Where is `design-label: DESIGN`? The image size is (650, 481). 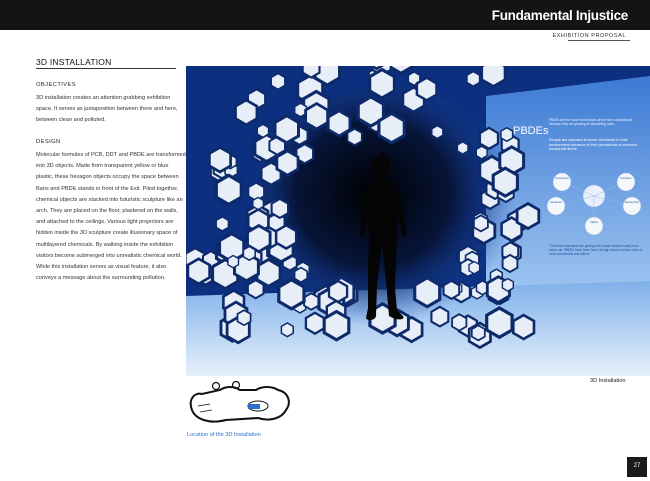
design-label: DESIGN is located at coordinates (48, 142).